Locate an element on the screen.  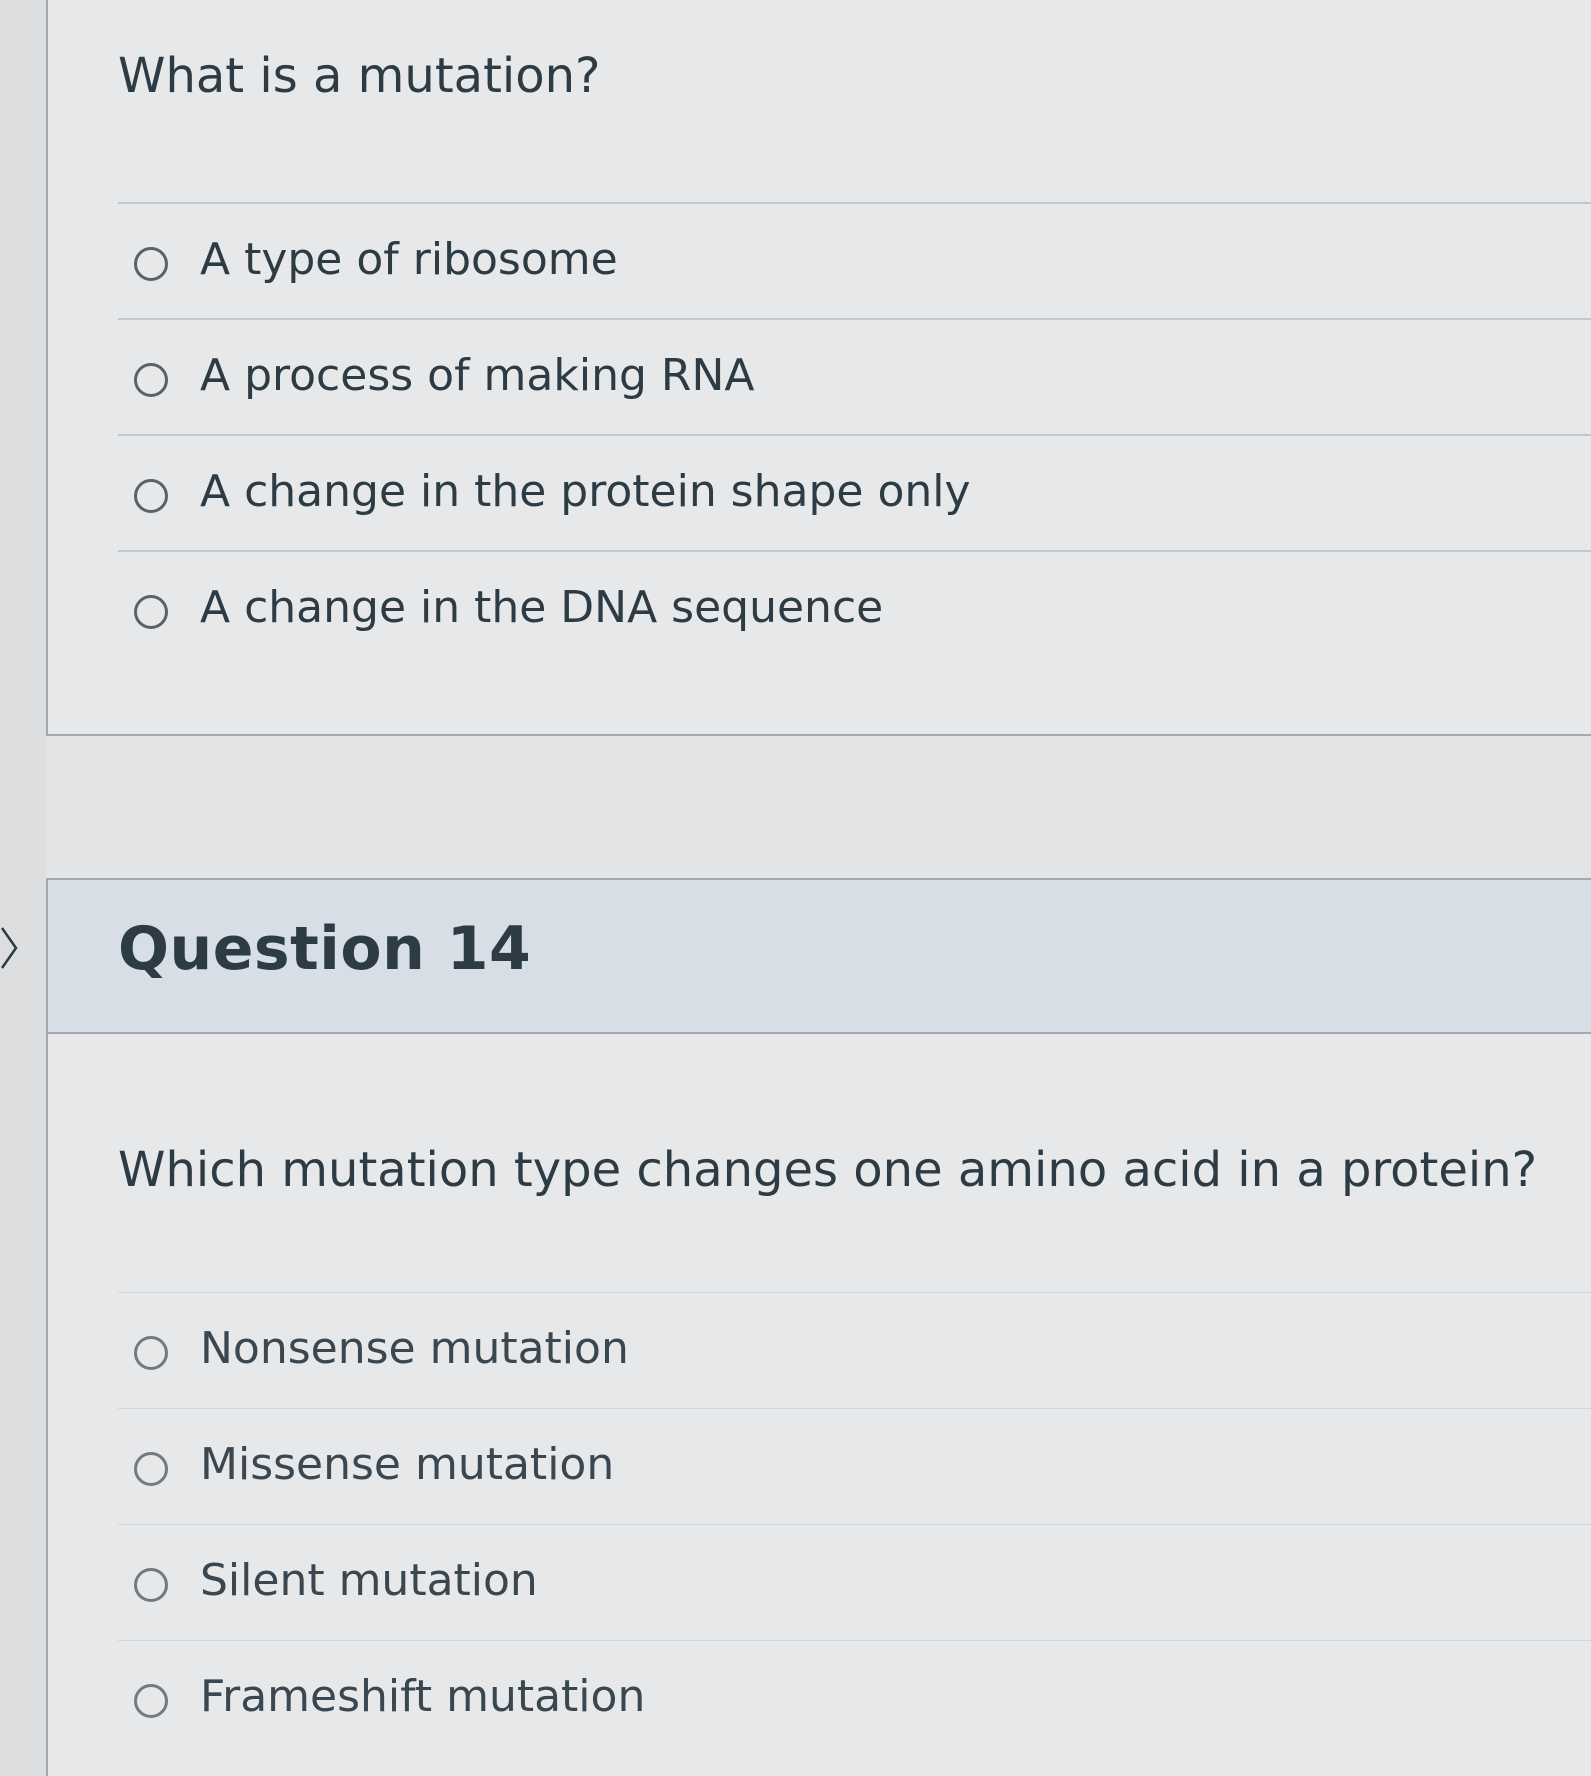
question-title: Question 14 is located at coordinates (325, 949).